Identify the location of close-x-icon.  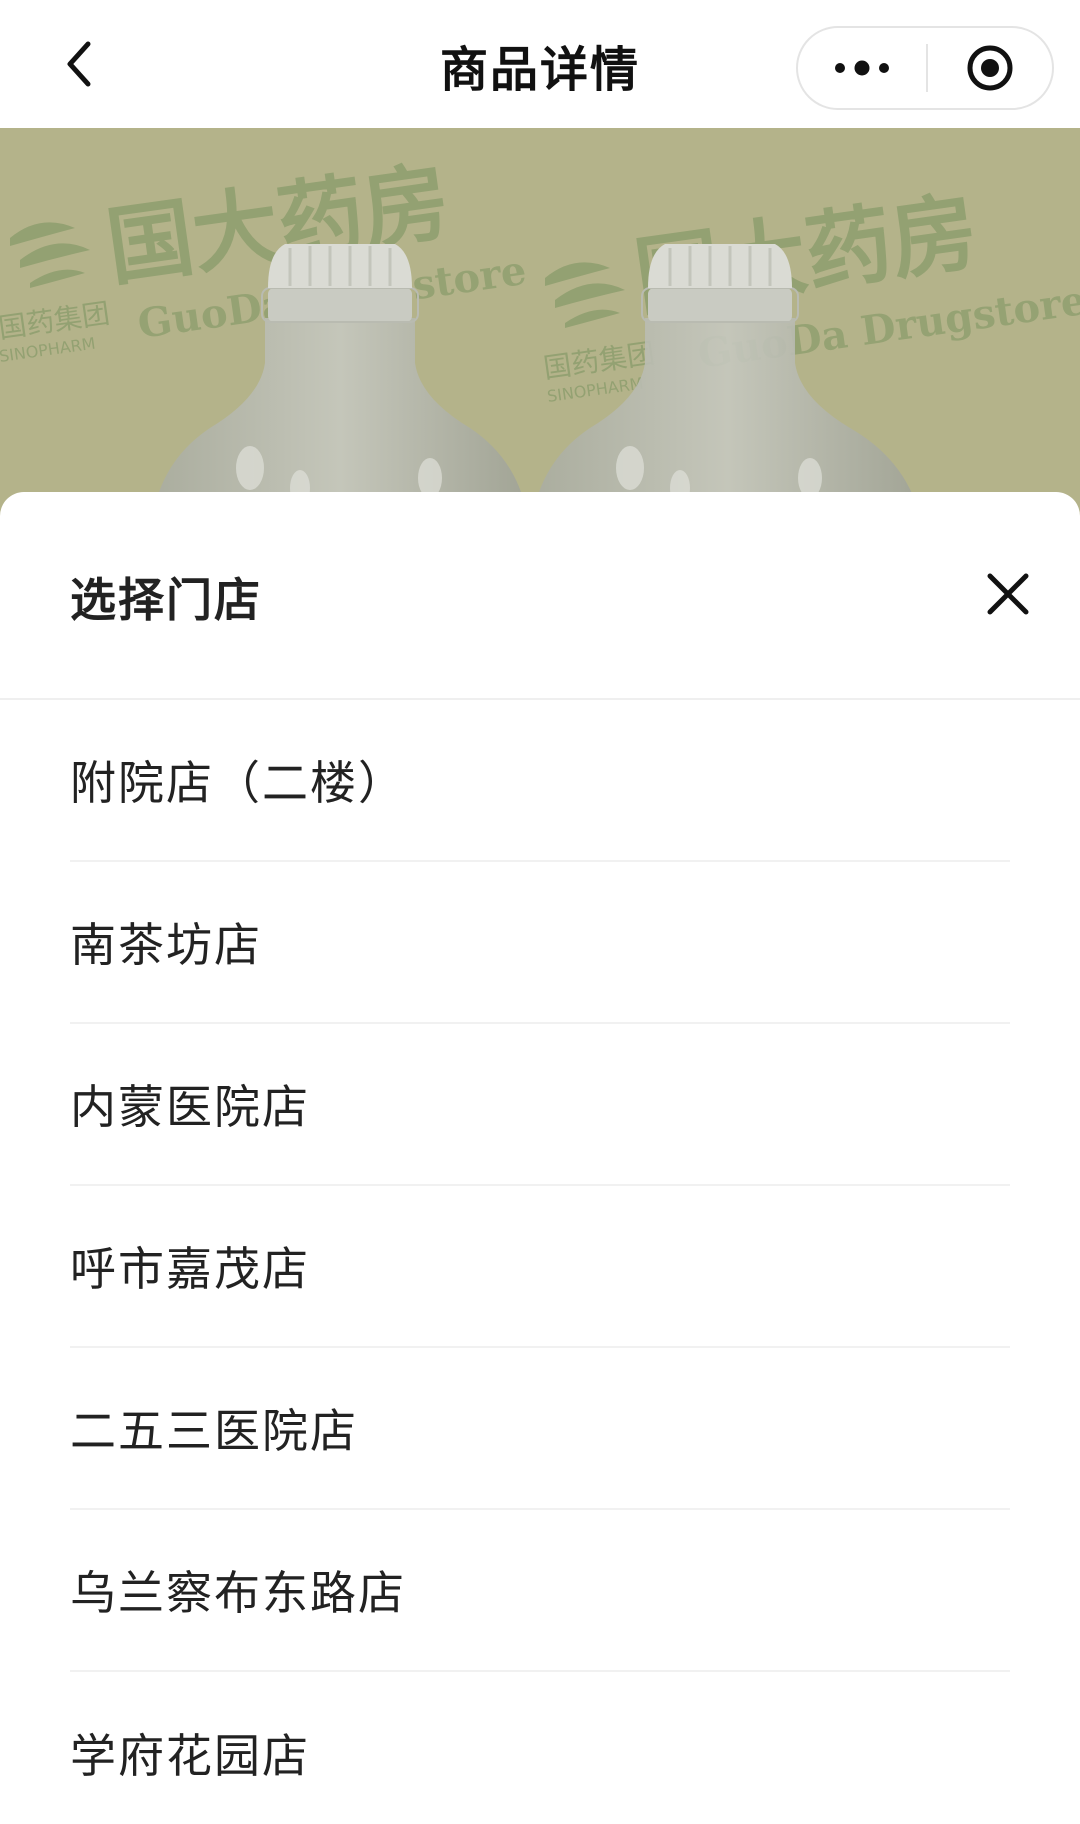
(1008, 594).